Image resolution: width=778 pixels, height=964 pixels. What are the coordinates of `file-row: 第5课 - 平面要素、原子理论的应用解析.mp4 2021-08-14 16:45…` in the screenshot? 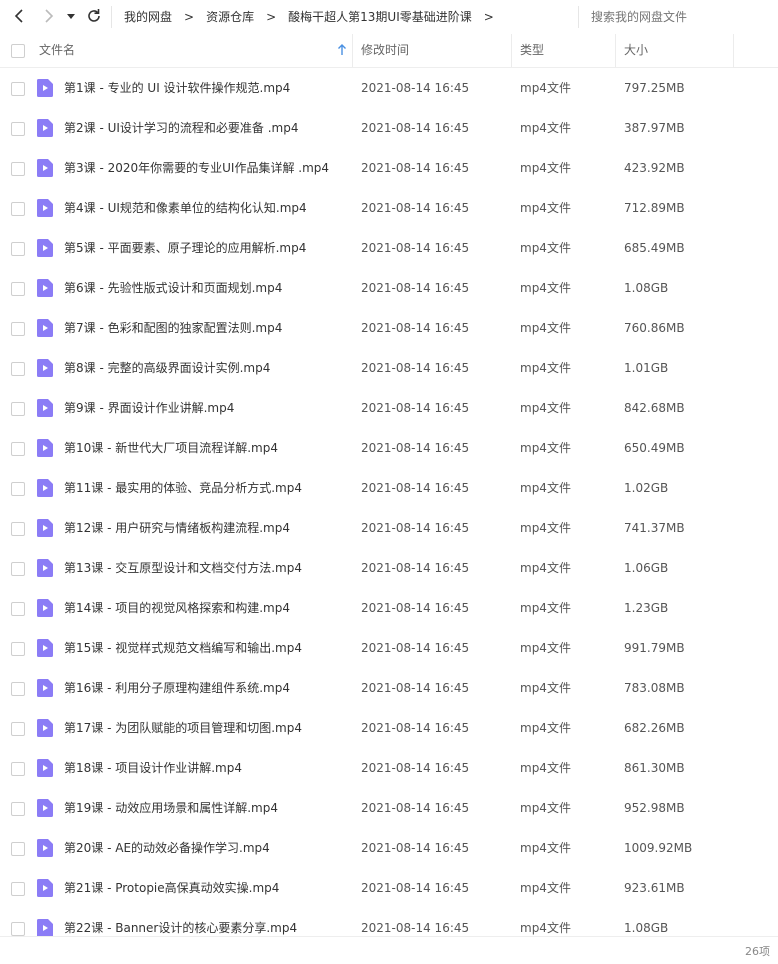 It's located at (389, 248).